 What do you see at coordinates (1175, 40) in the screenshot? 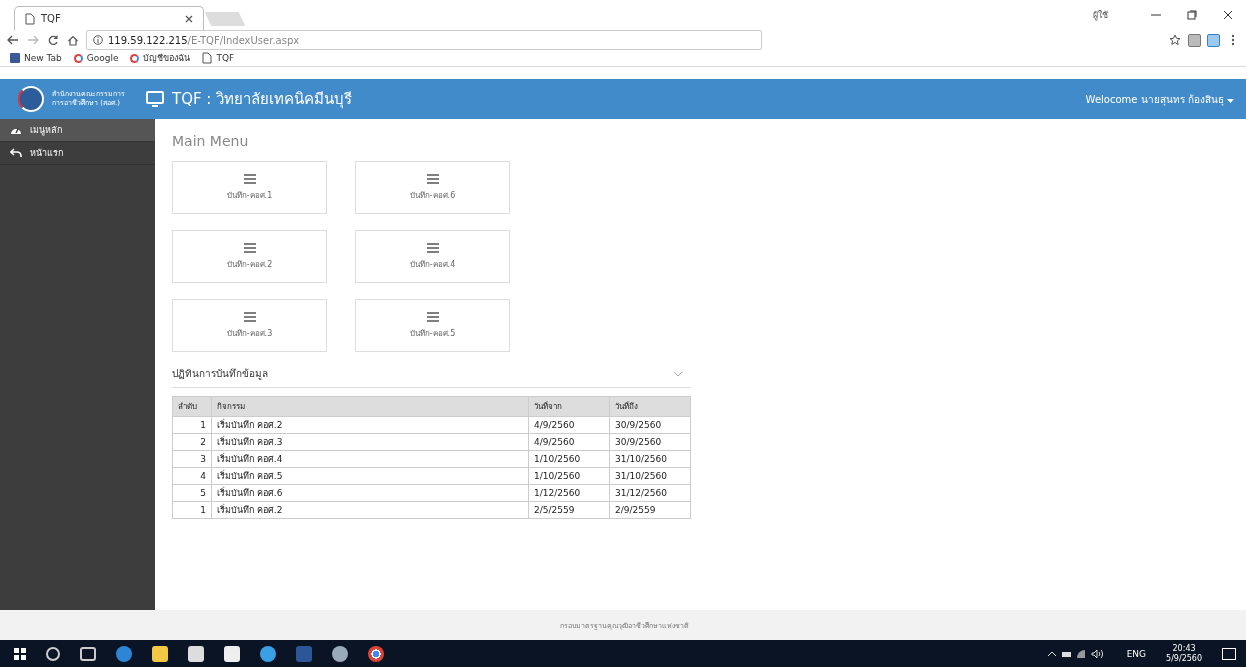
I see `star-icon` at bounding box center [1175, 40].